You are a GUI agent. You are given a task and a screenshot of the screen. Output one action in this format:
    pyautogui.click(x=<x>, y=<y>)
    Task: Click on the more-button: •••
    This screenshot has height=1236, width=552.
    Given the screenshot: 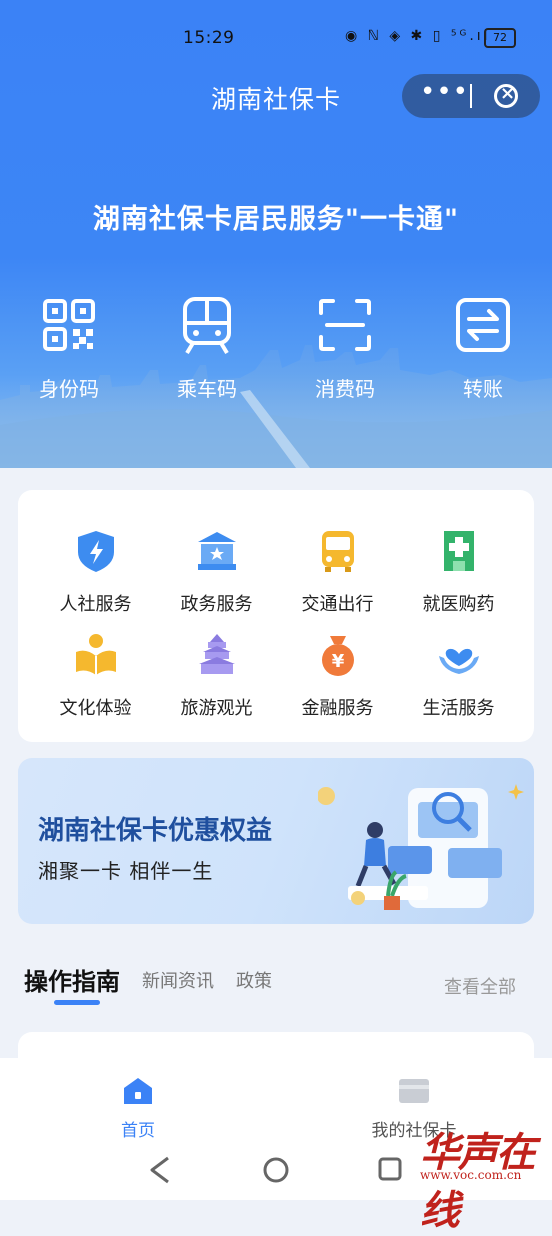 What is the action you would take?
    pyautogui.click(x=444, y=92)
    